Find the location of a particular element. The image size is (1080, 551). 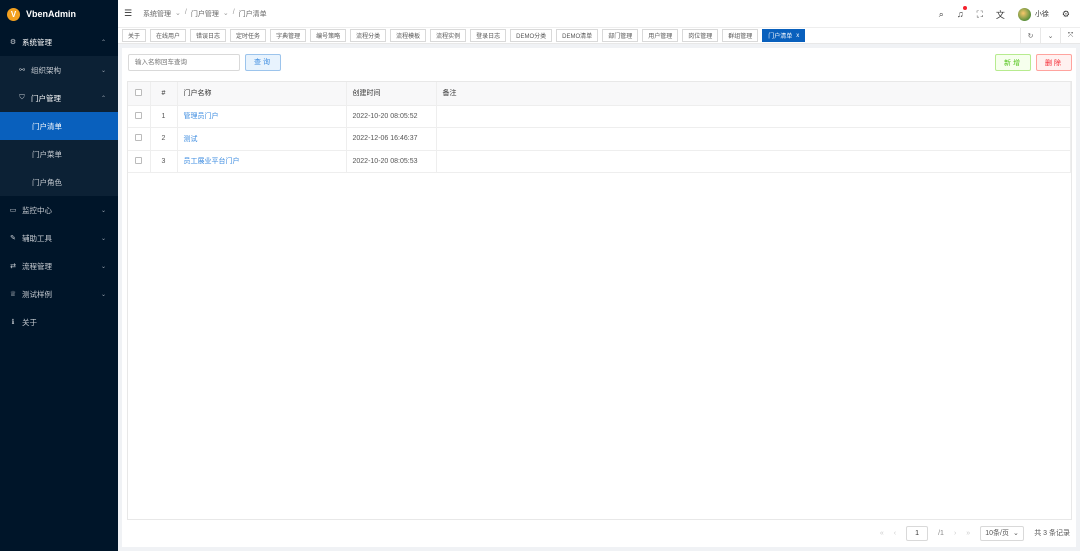

tab-groups: 群组管理 is located at coordinates (740, 35).